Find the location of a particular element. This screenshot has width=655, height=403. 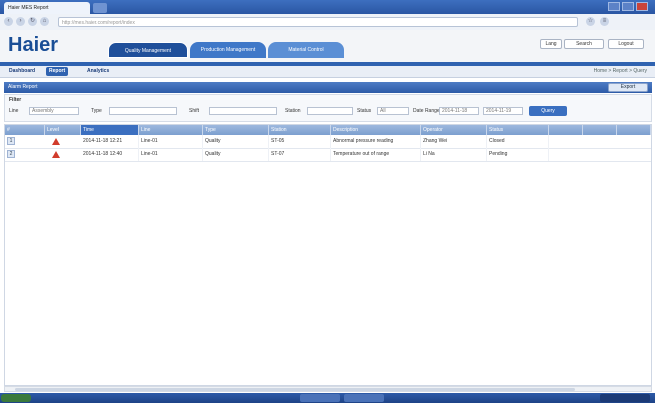

subnav-dashboard: Dashboard is located at coordinates (22, 71).